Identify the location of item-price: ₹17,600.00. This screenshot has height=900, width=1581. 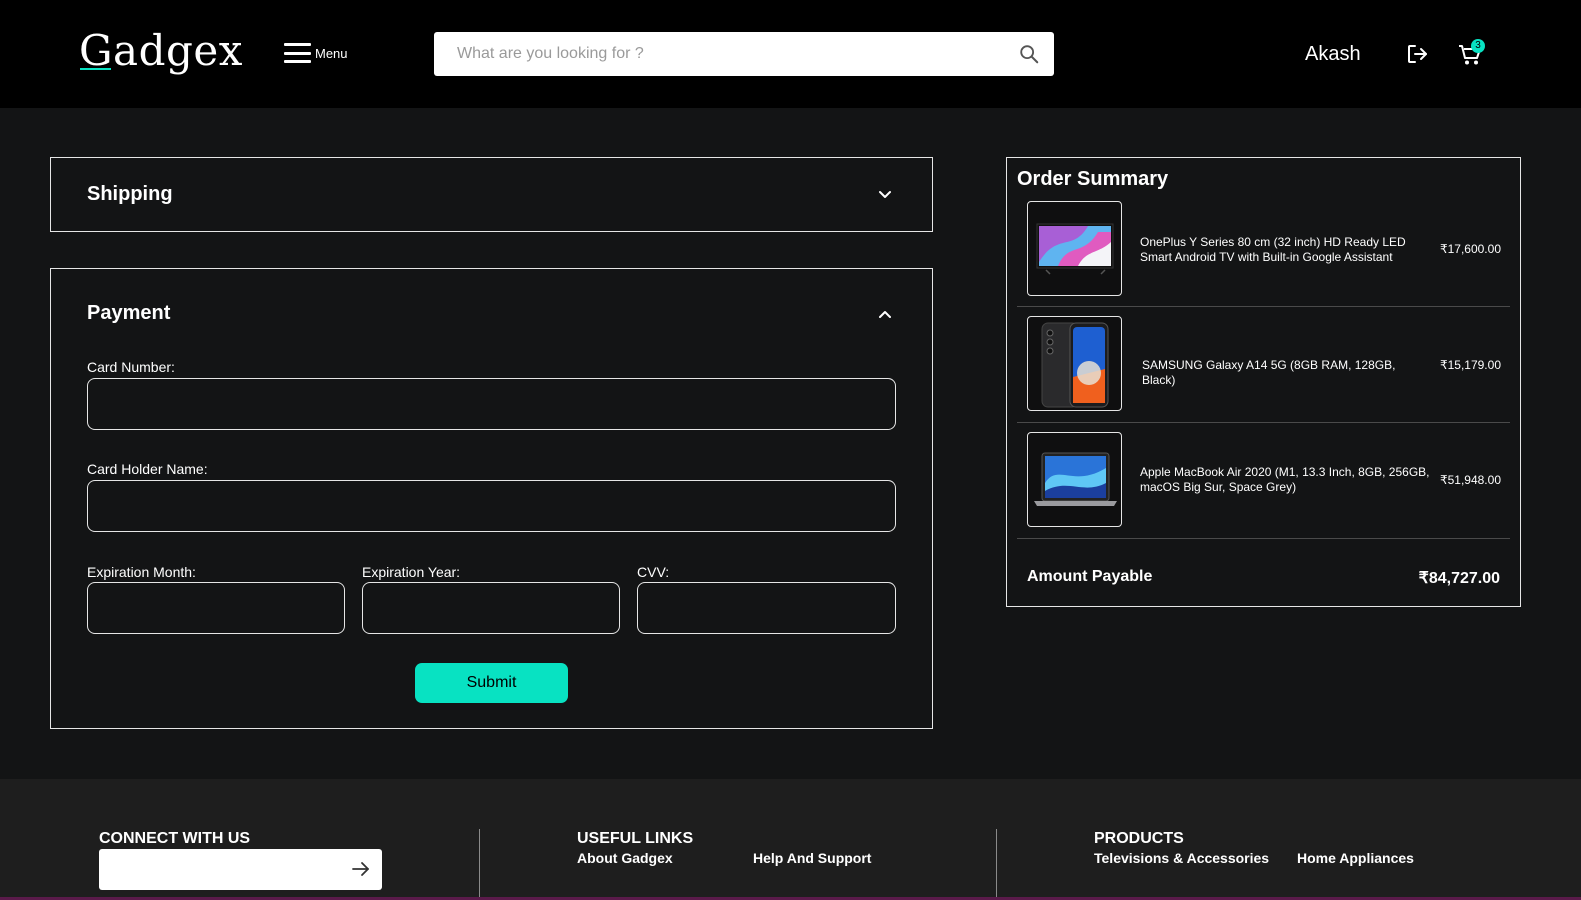
(1470, 249).